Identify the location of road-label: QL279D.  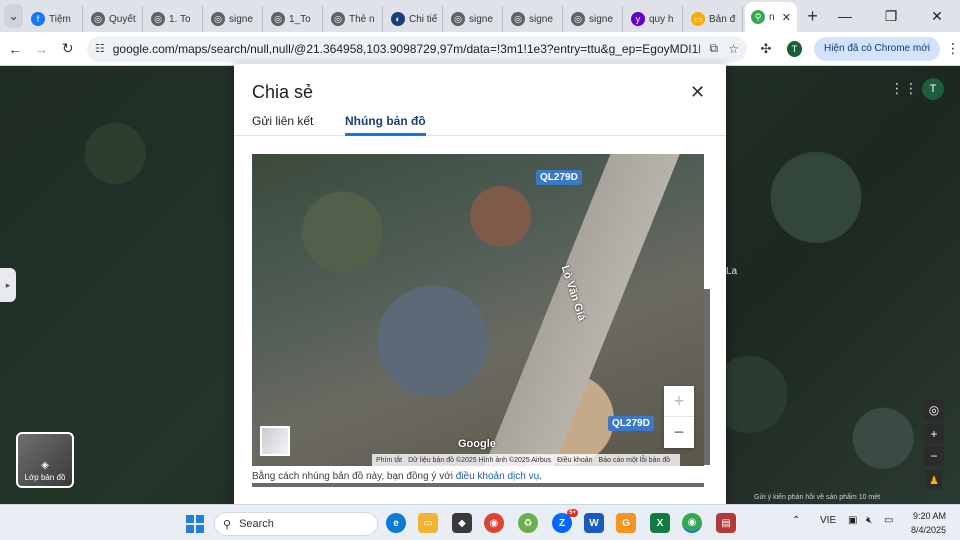
(559, 177).